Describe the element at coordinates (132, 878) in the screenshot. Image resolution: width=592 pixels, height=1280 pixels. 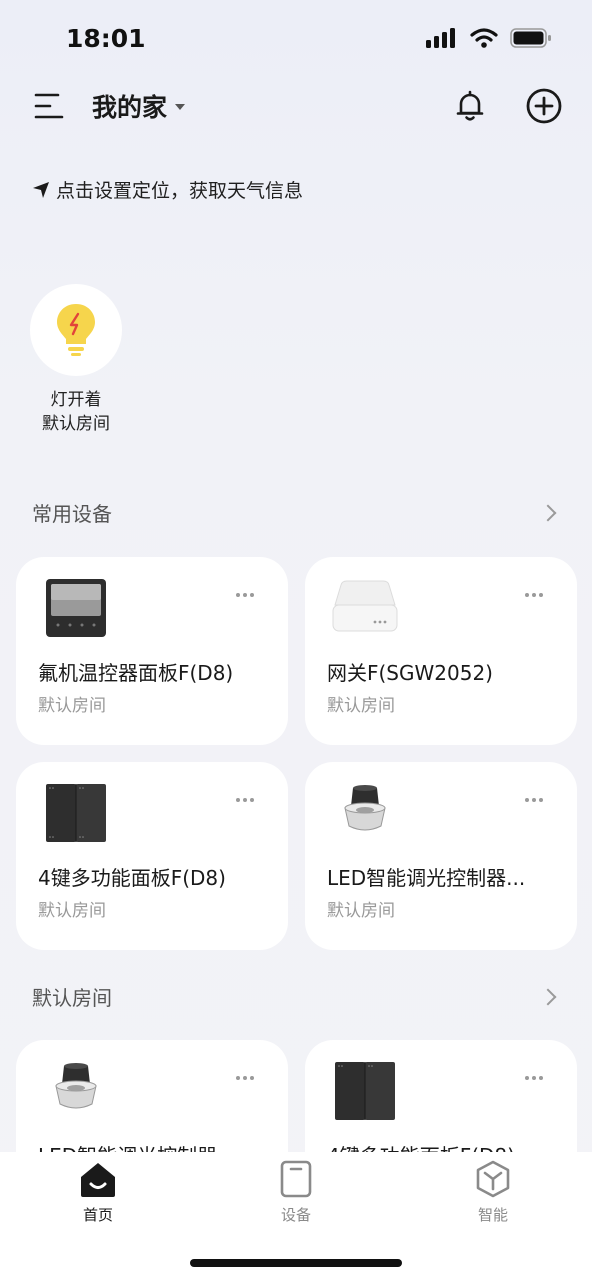
I see `device-name: 4键多功能面板F(D8)` at that location.